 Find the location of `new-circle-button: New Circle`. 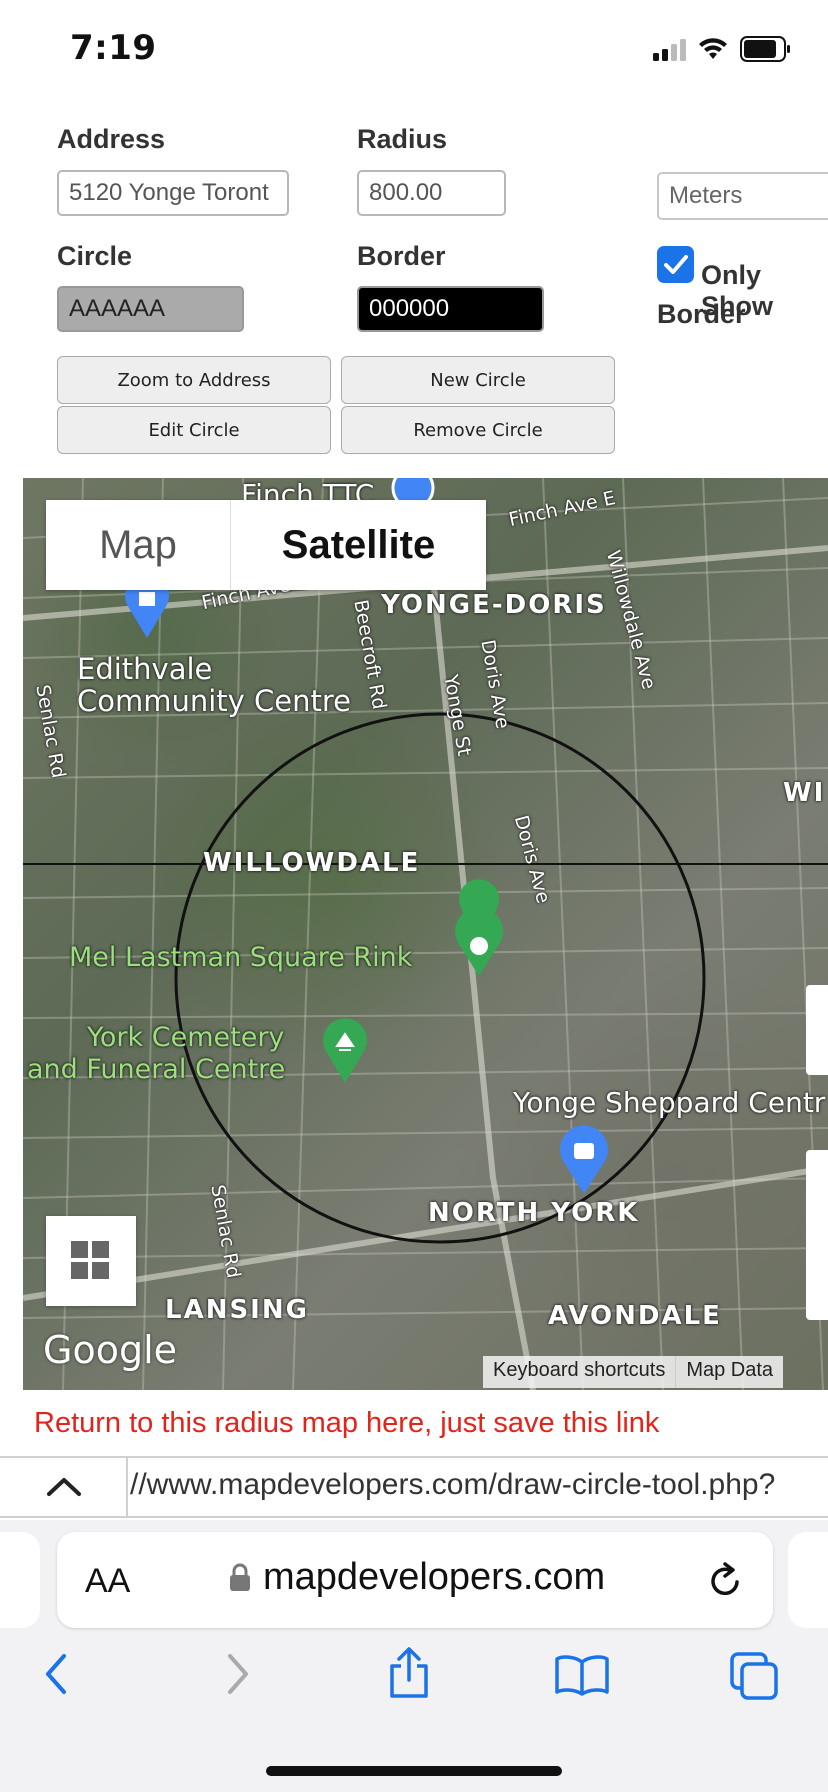

new-circle-button: New Circle is located at coordinates (478, 380).